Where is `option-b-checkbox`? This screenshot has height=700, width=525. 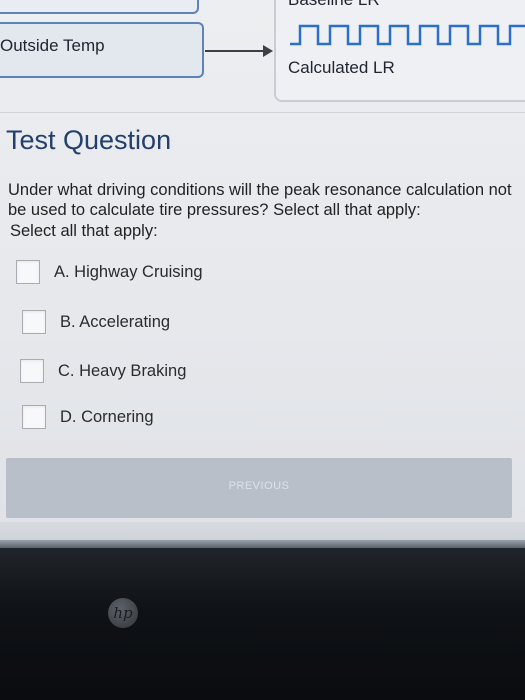
option-b-checkbox is located at coordinates (34, 322).